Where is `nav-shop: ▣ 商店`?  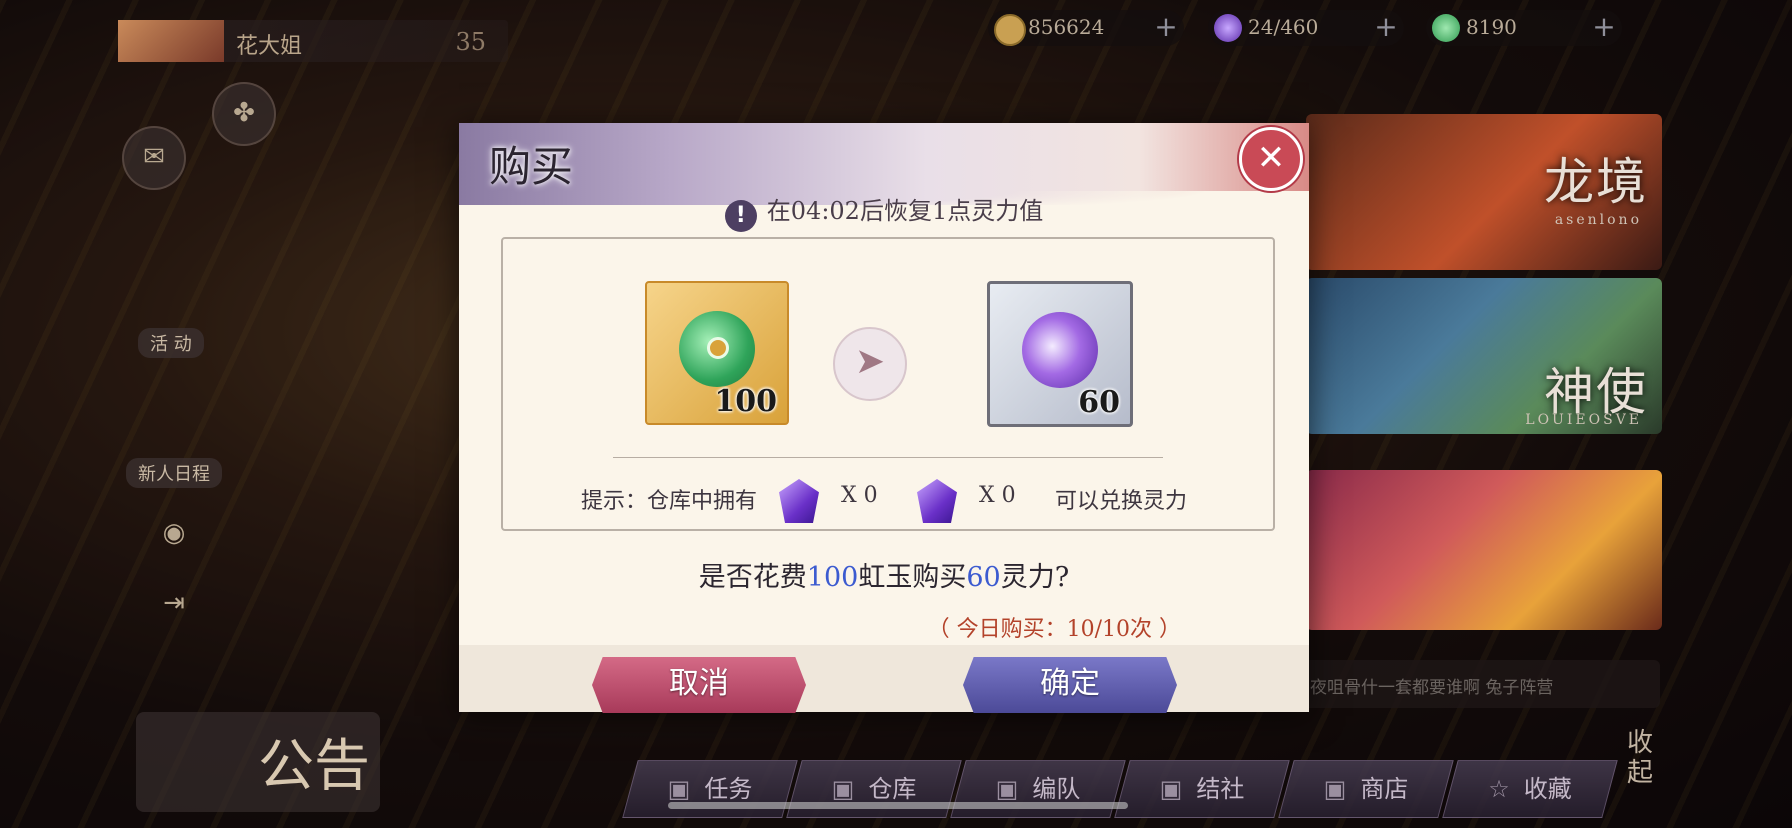 nav-shop: ▣ 商店 is located at coordinates (1366, 789).